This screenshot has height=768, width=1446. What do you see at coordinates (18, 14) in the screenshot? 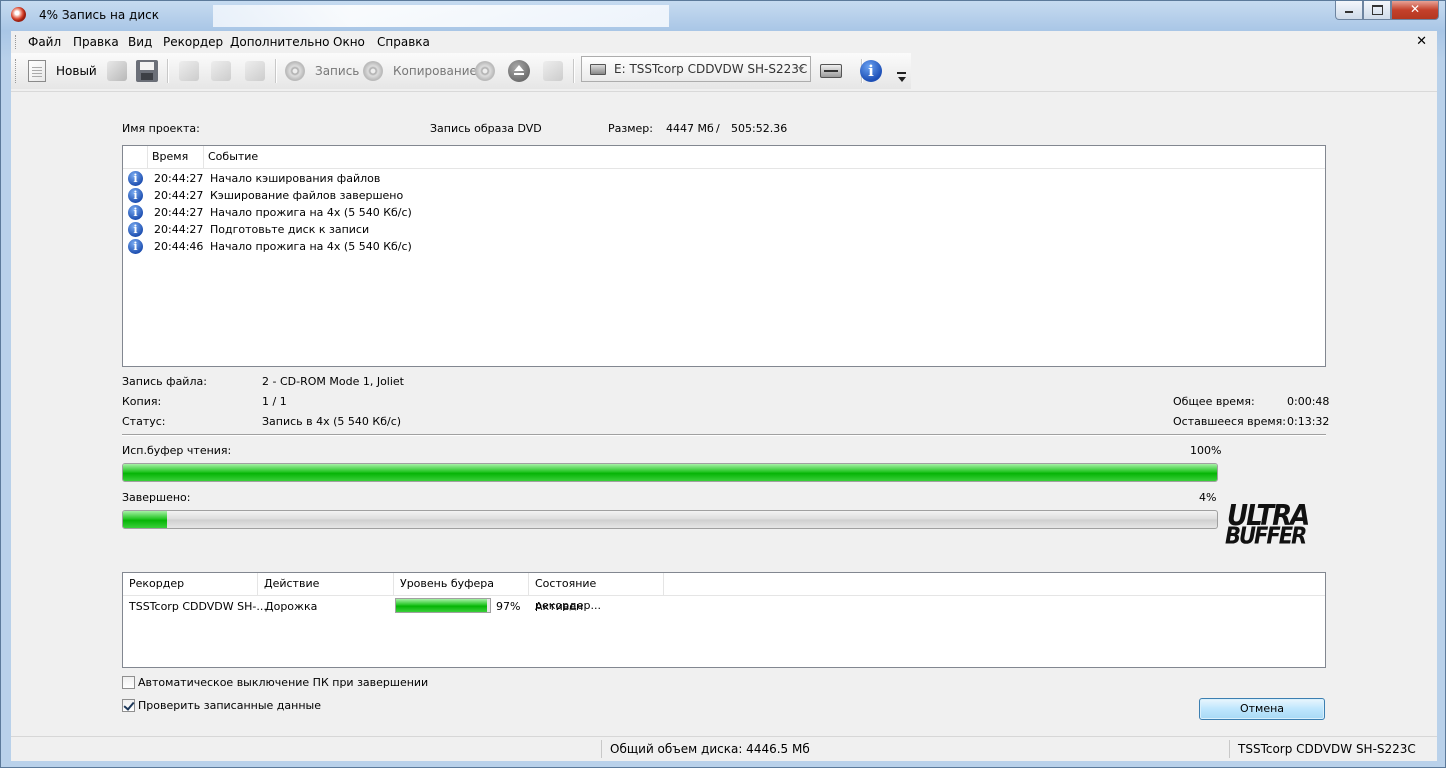
I see `app-icon` at bounding box center [18, 14].